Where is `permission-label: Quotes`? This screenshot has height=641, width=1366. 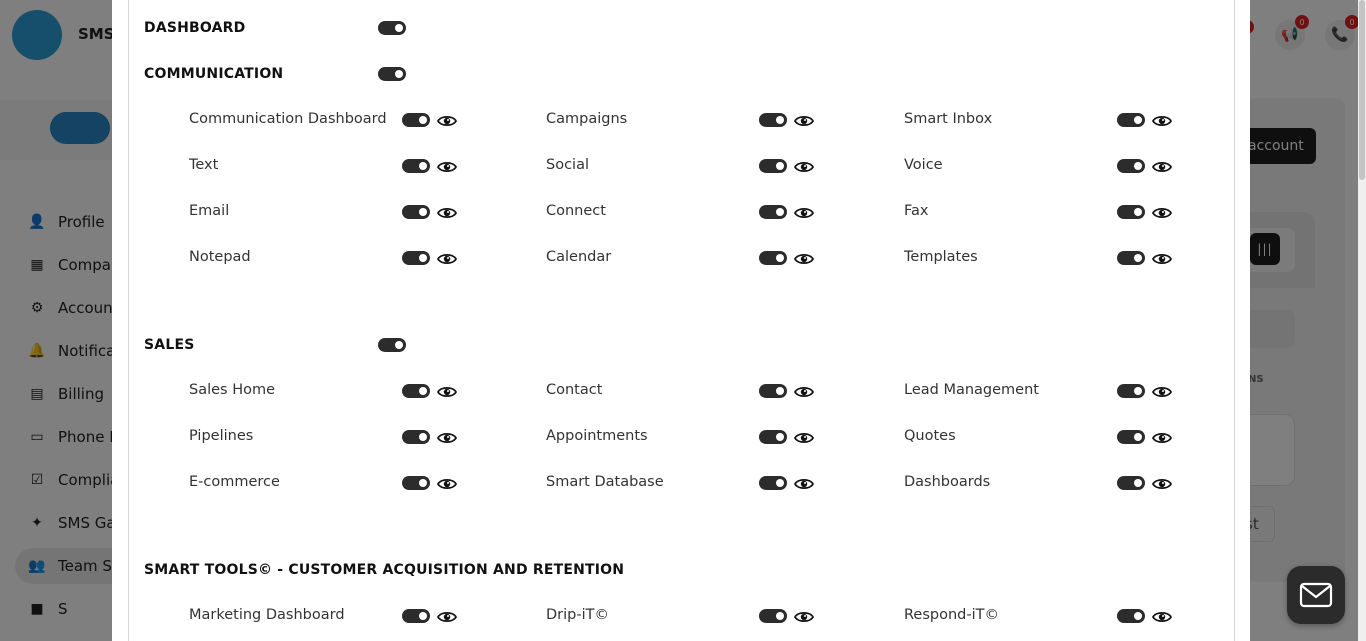 permission-label: Quotes is located at coordinates (930, 436).